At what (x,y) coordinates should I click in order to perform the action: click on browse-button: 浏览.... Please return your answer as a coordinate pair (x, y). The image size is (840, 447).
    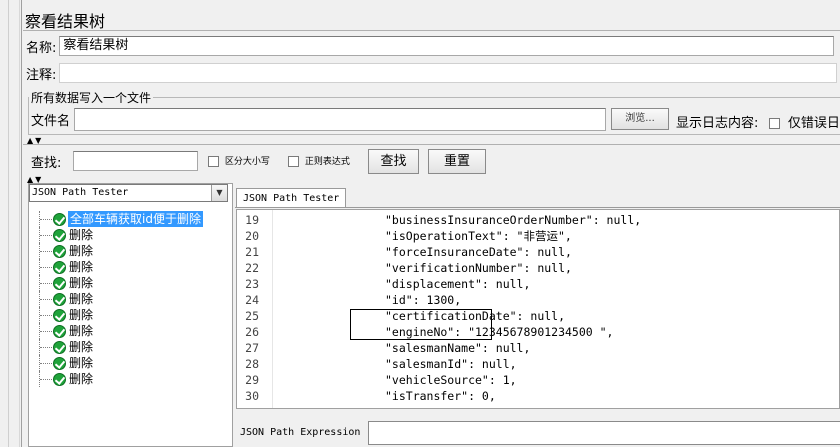
    Looking at the image, I should click on (640, 119).